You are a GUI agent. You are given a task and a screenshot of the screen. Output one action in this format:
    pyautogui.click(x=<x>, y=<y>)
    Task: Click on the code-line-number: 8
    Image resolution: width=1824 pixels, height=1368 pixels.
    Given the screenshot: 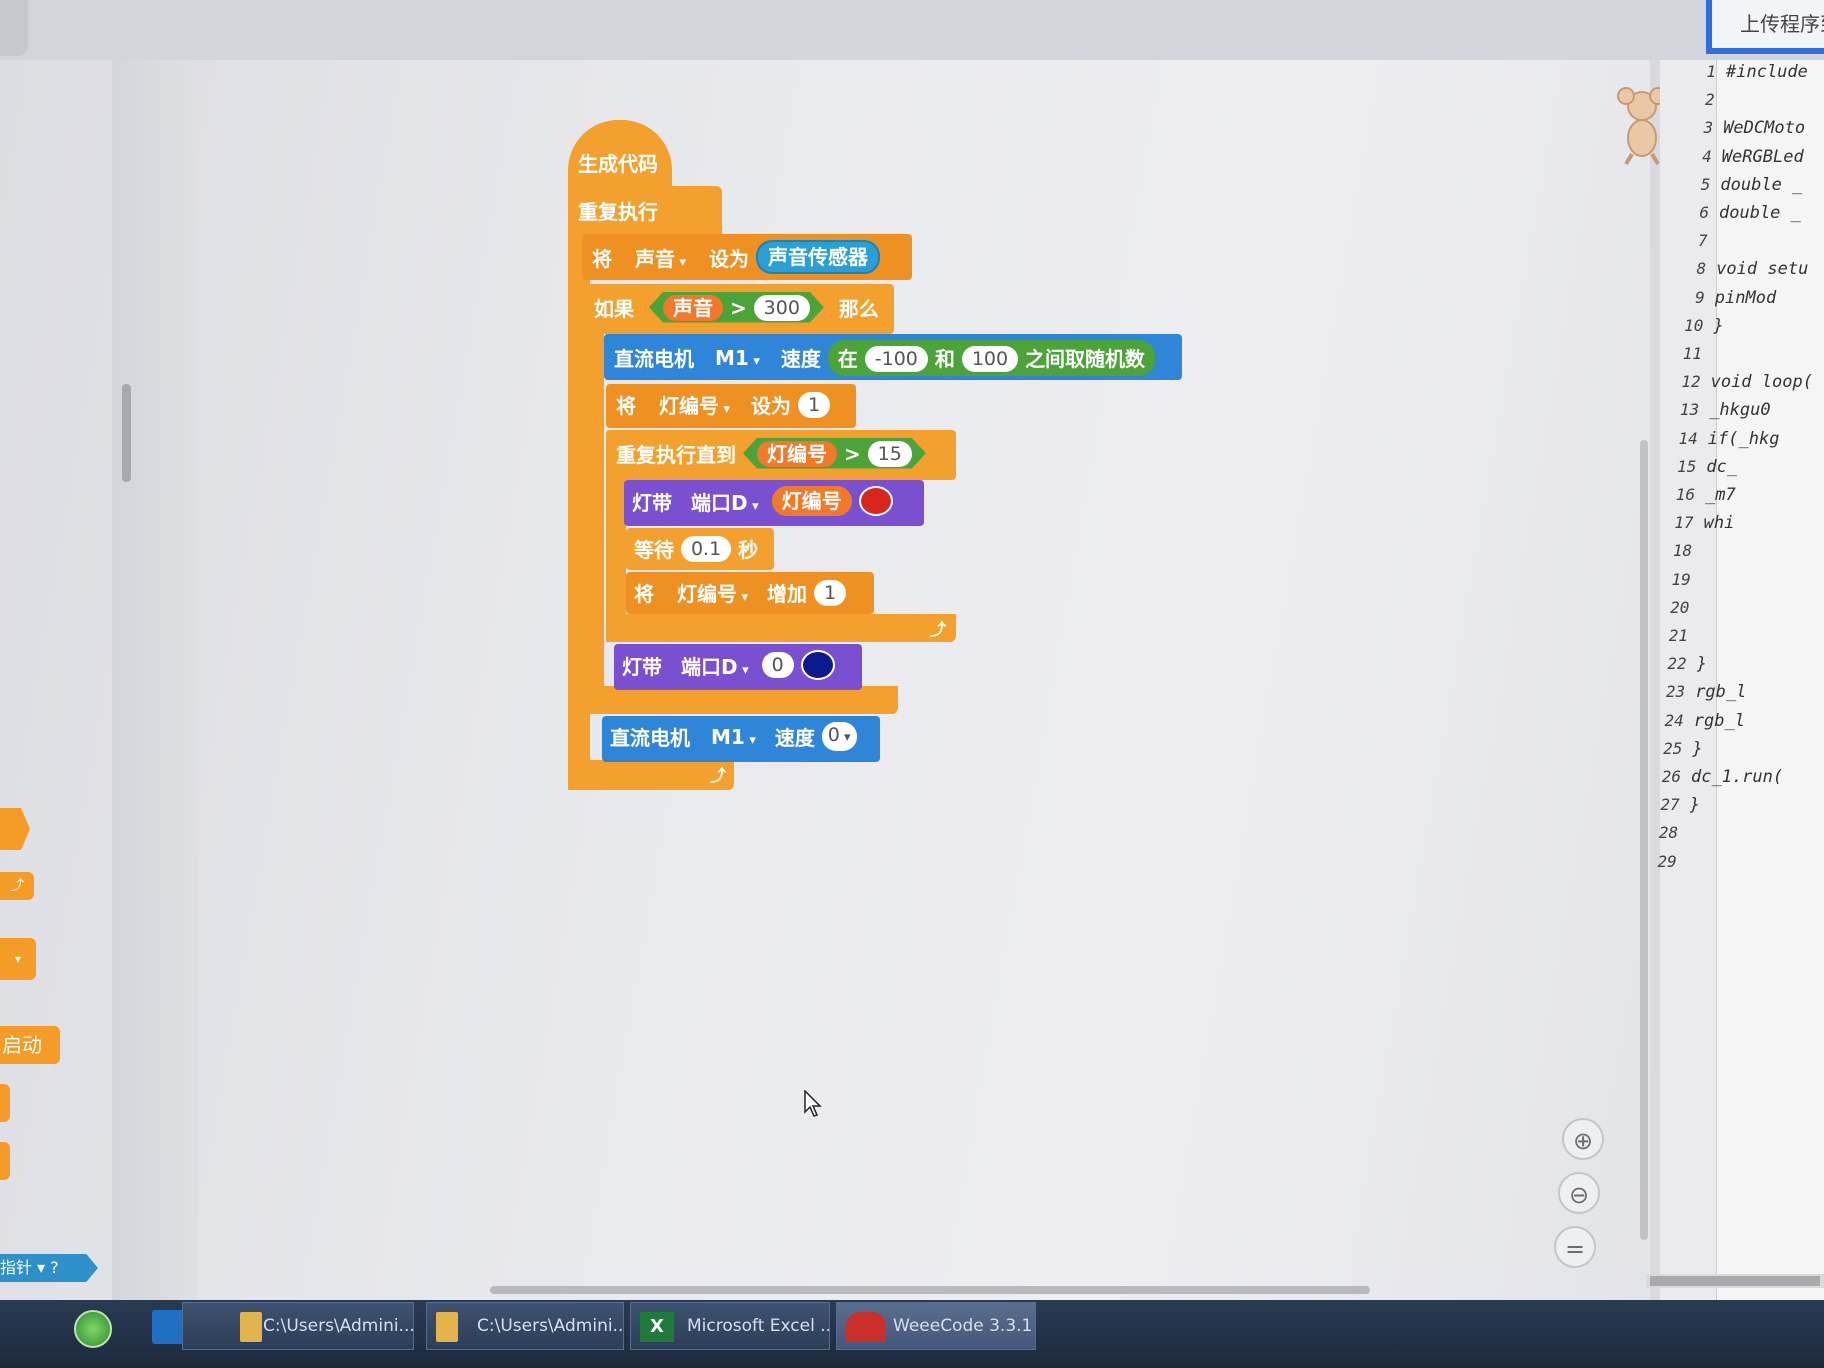 What is the action you would take?
    pyautogui.click(x=1701, y=269)
    